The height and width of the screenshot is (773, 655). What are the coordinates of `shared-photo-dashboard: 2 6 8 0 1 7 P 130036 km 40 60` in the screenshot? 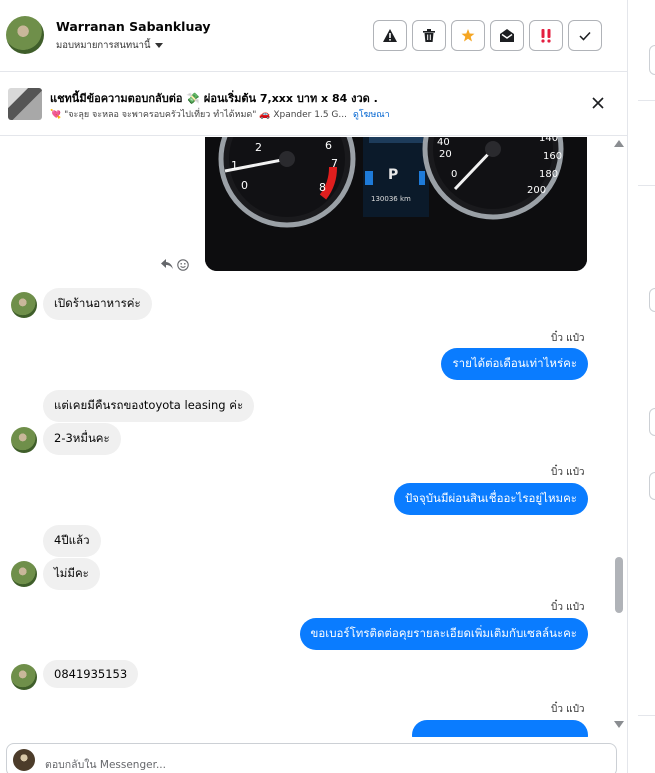 It's located at (396, 204).